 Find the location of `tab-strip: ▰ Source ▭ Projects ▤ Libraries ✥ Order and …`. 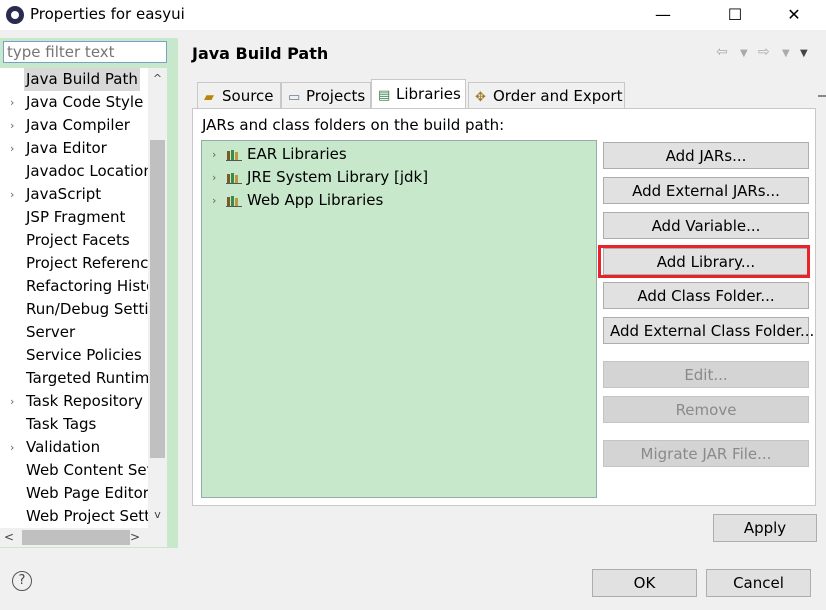

tab-strip: ▰ Source ▭ Projects ▤ Libraries ✥ Order and … is located at coordinates (503, 94).